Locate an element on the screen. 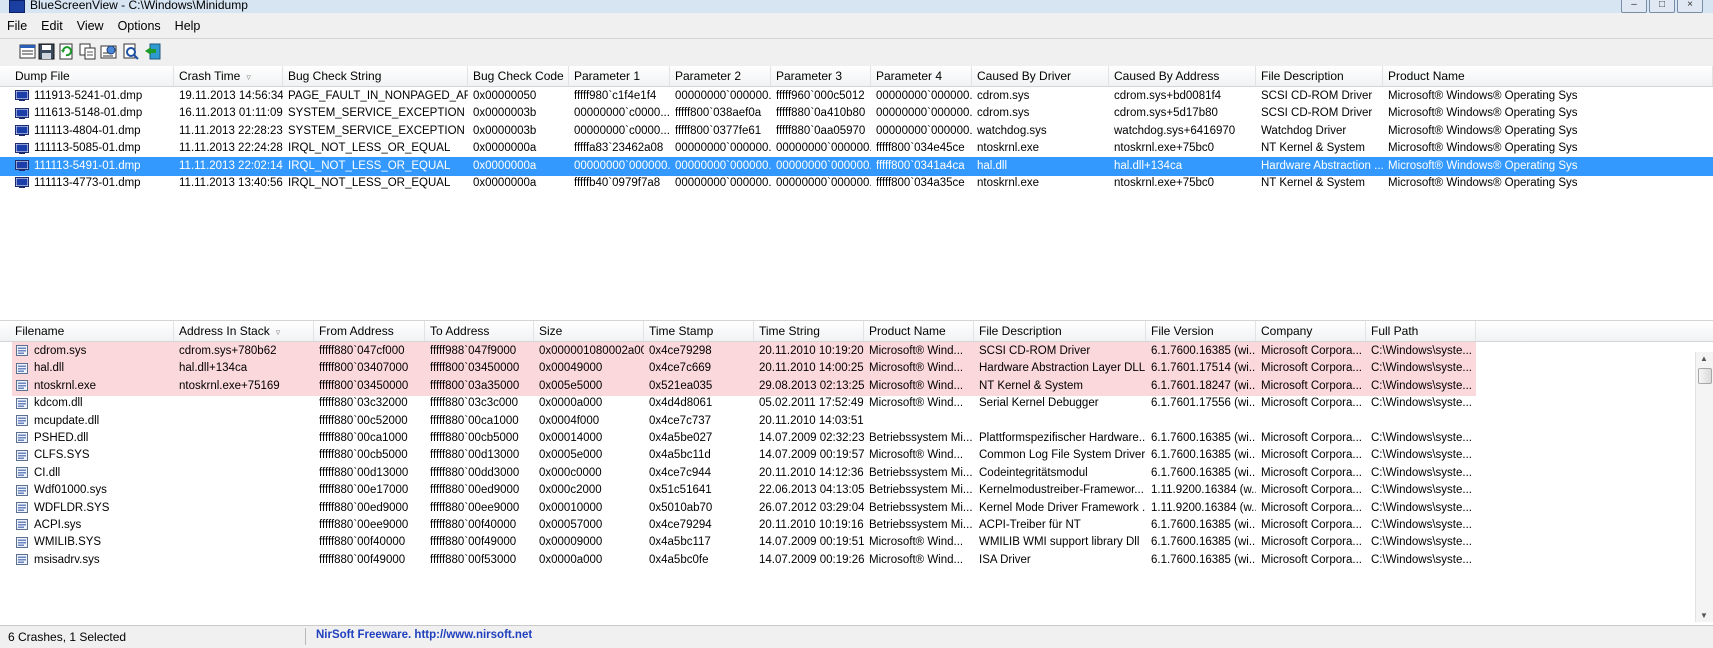 This screenshot has height=648, width=1713. save-button is located at coordinates (46, 51).